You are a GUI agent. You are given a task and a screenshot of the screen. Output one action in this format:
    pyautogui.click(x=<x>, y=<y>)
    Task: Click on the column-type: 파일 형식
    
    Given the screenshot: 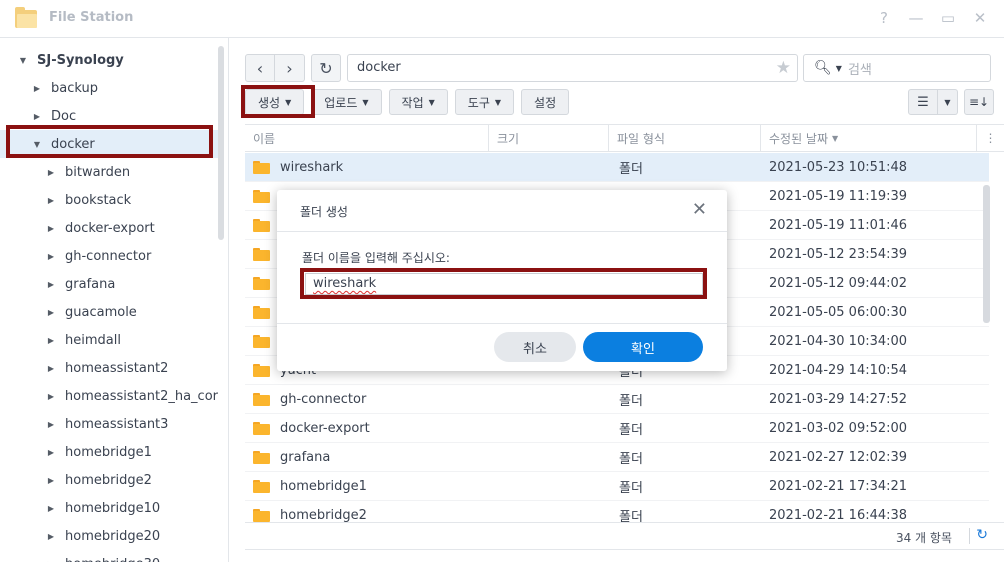 What is the action you would take?
    pyautogui.click(x=685, y=138)
    